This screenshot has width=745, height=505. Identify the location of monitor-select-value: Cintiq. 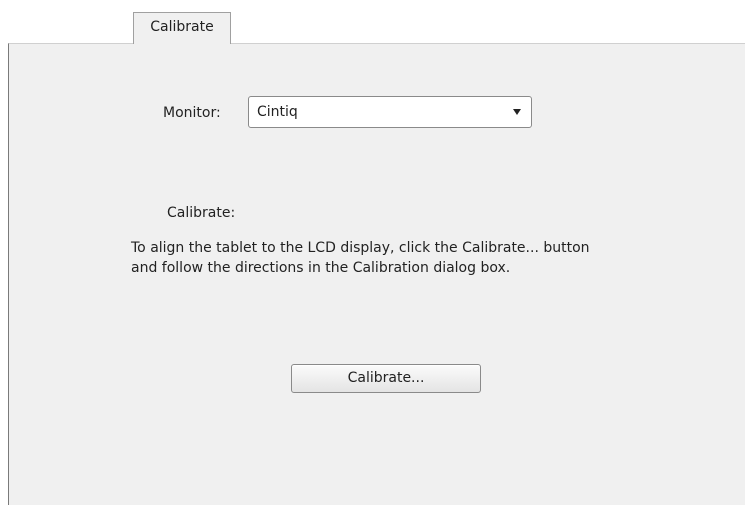
(277, 112).